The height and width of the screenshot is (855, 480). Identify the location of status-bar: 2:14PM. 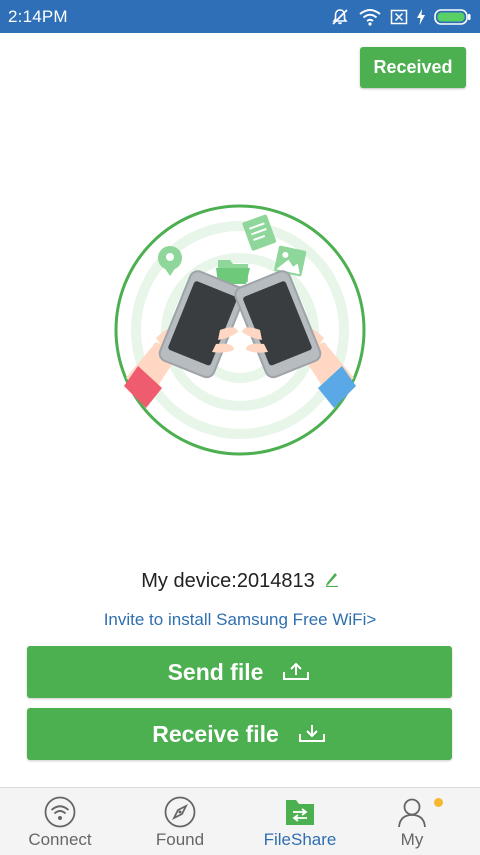
(240, 16).